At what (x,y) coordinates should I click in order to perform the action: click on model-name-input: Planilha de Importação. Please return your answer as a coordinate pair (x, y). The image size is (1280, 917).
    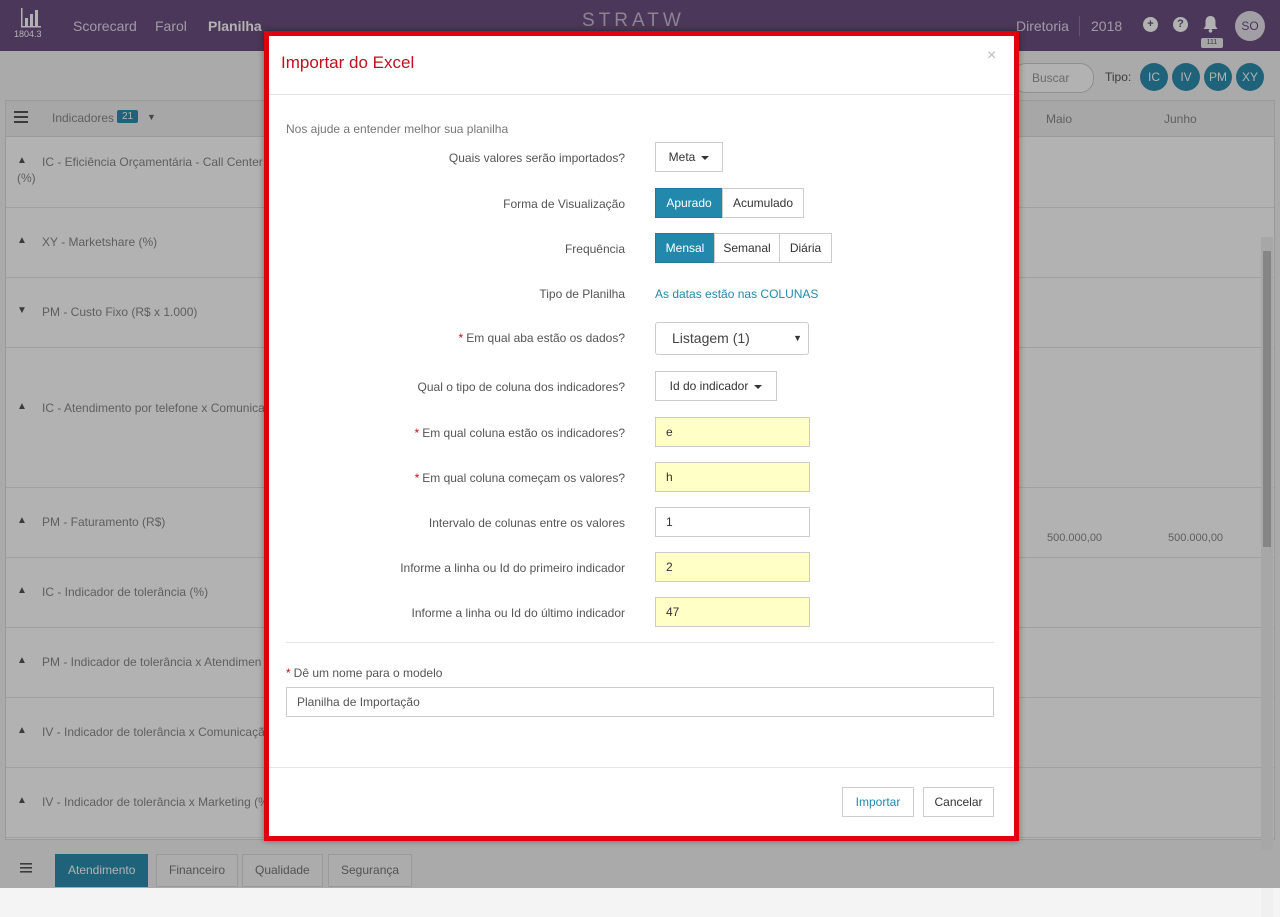
    Looking at the image, I should click on (640, 702).